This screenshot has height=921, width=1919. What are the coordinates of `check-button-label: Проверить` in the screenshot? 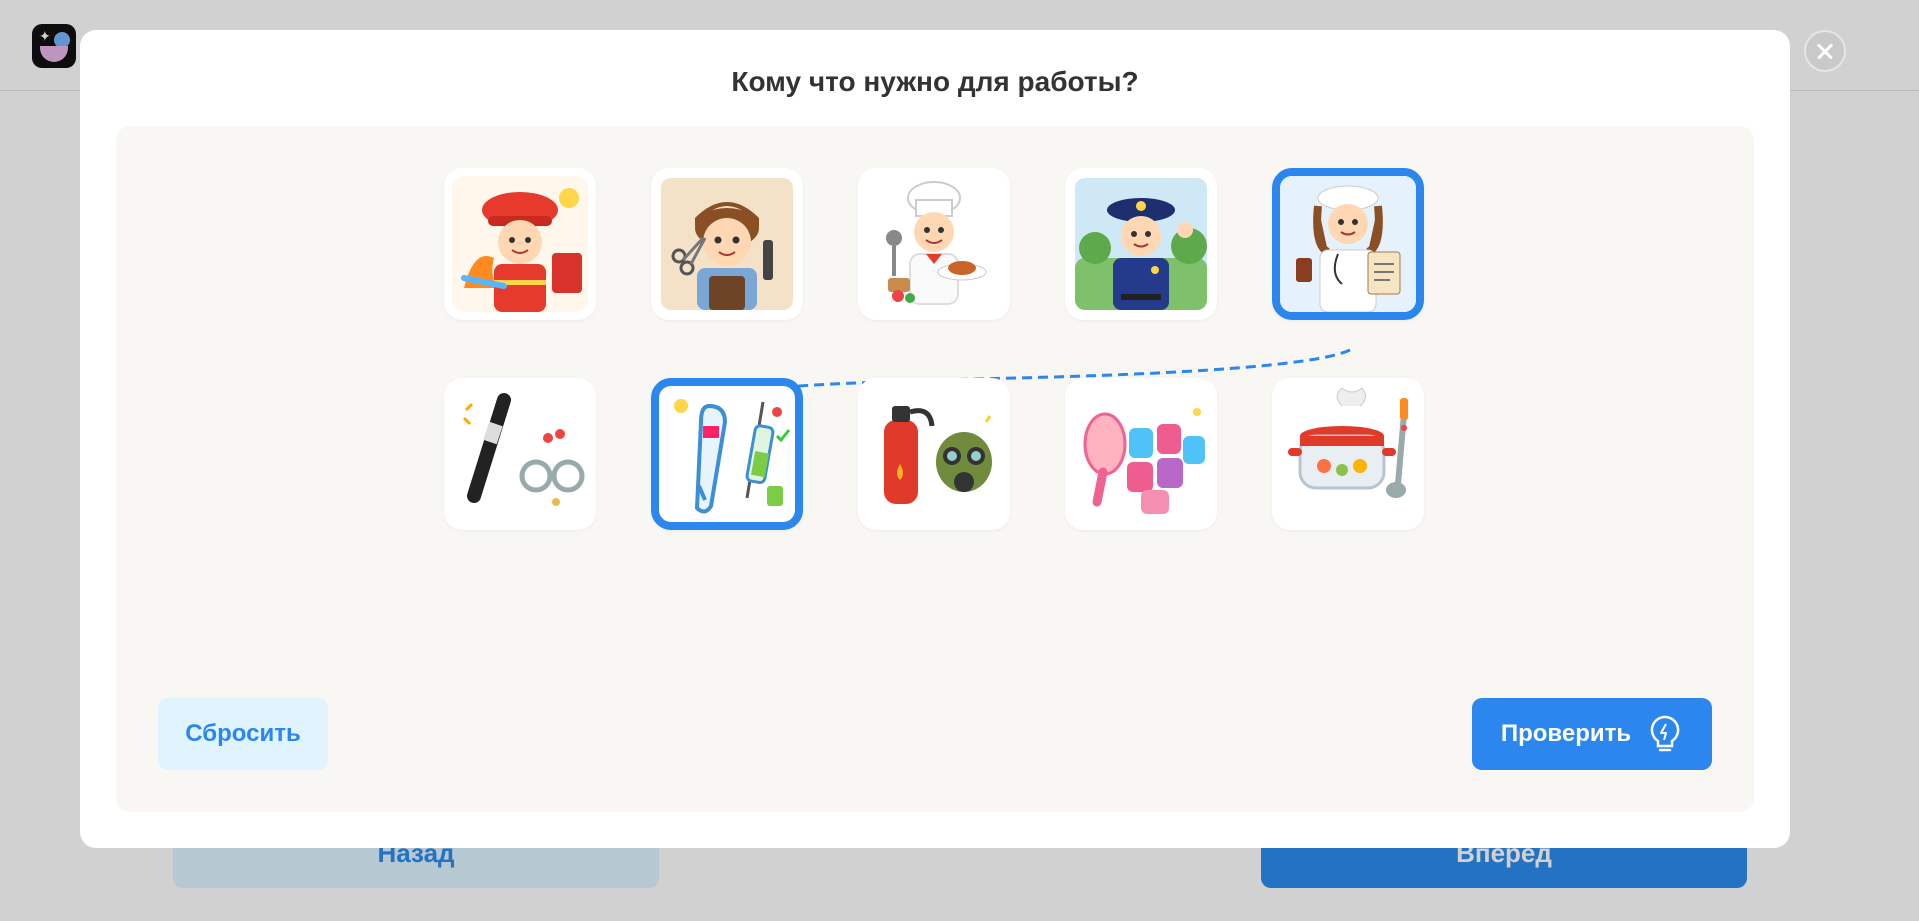 It's located at (1566, 733).